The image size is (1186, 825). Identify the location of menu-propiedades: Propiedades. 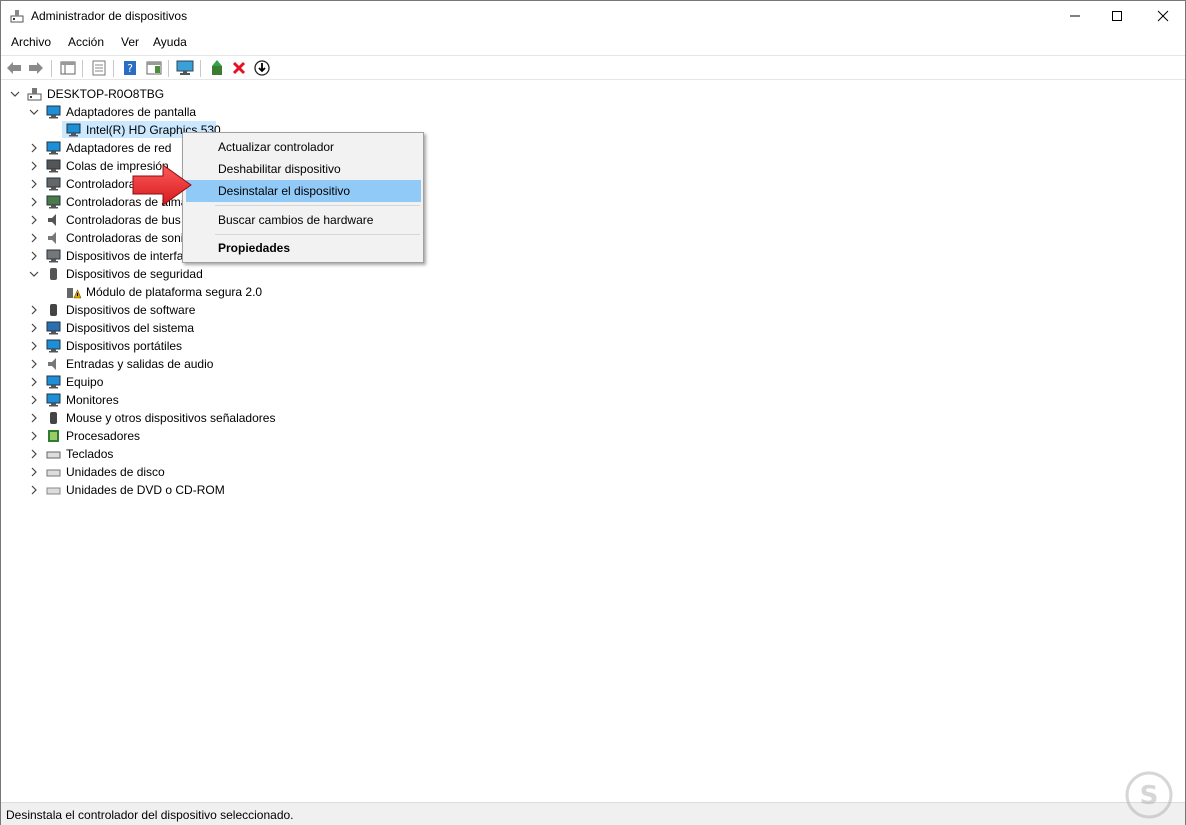
(303, 248).